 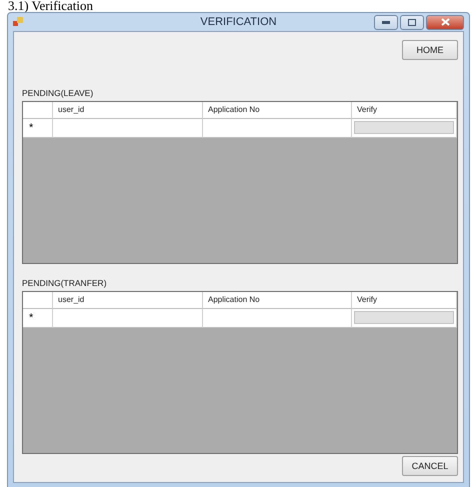 I want to click on section-label: PENDING(TRANFER), so click(x=65, y=283).